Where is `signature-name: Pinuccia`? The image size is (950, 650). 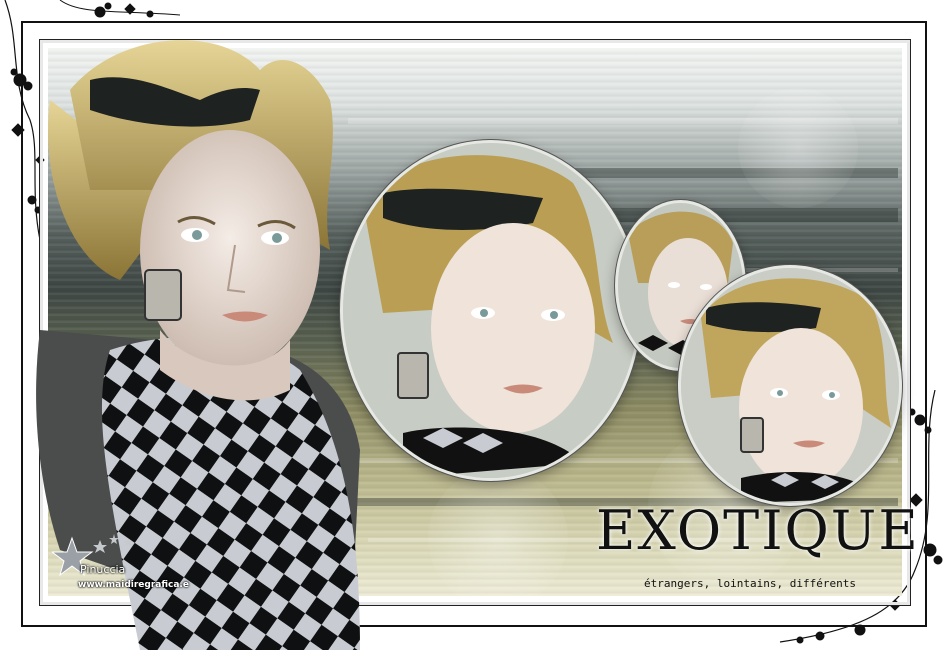
signature-name: Pinuccia is located at coordinates (103, 569).